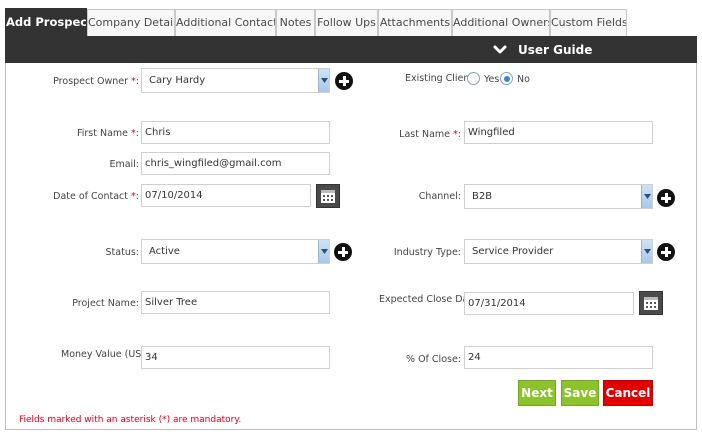  What do you see at coordinates (441, 78) in the screenshot?
I see `existing-client-label: Existing Client:` at bounding box center [441, 78].